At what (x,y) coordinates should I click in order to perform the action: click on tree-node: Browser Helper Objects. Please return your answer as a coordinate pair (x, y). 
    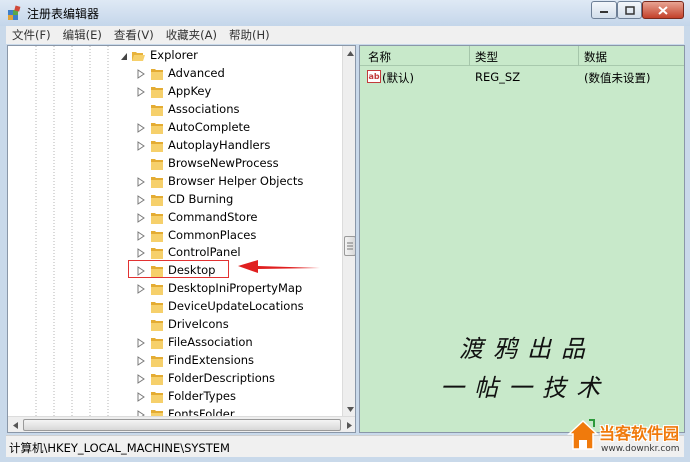
    Looking at the image, I should click on (175, 182).